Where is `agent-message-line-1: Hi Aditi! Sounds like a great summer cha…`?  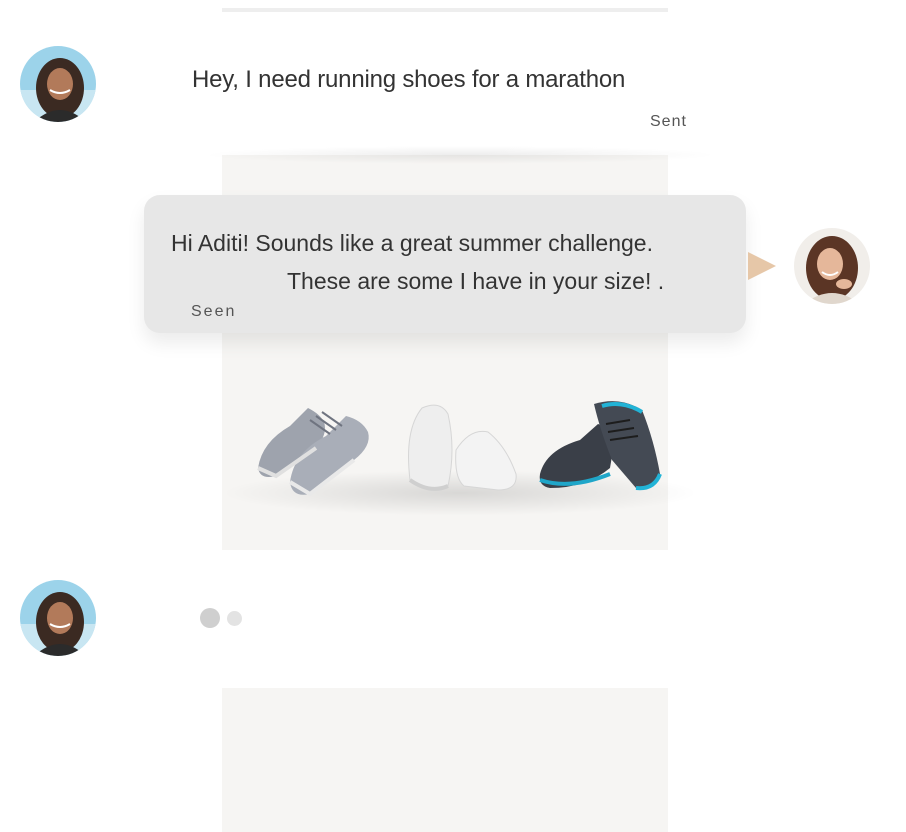
agent-message-line-1: Hi Aditi! Sounds like a great summer cha… is located at coordinates (412, 243).